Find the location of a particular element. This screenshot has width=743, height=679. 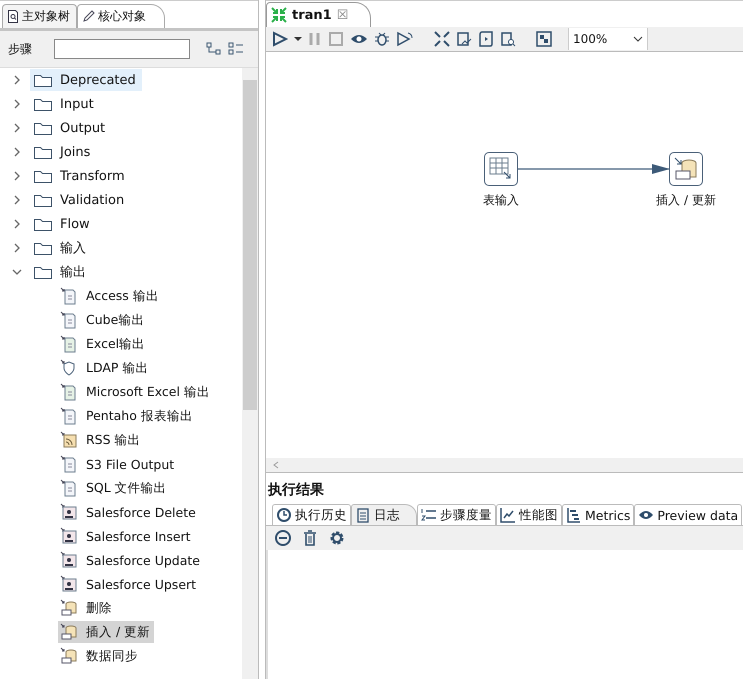

search-field is located at coordinates (122, 49).